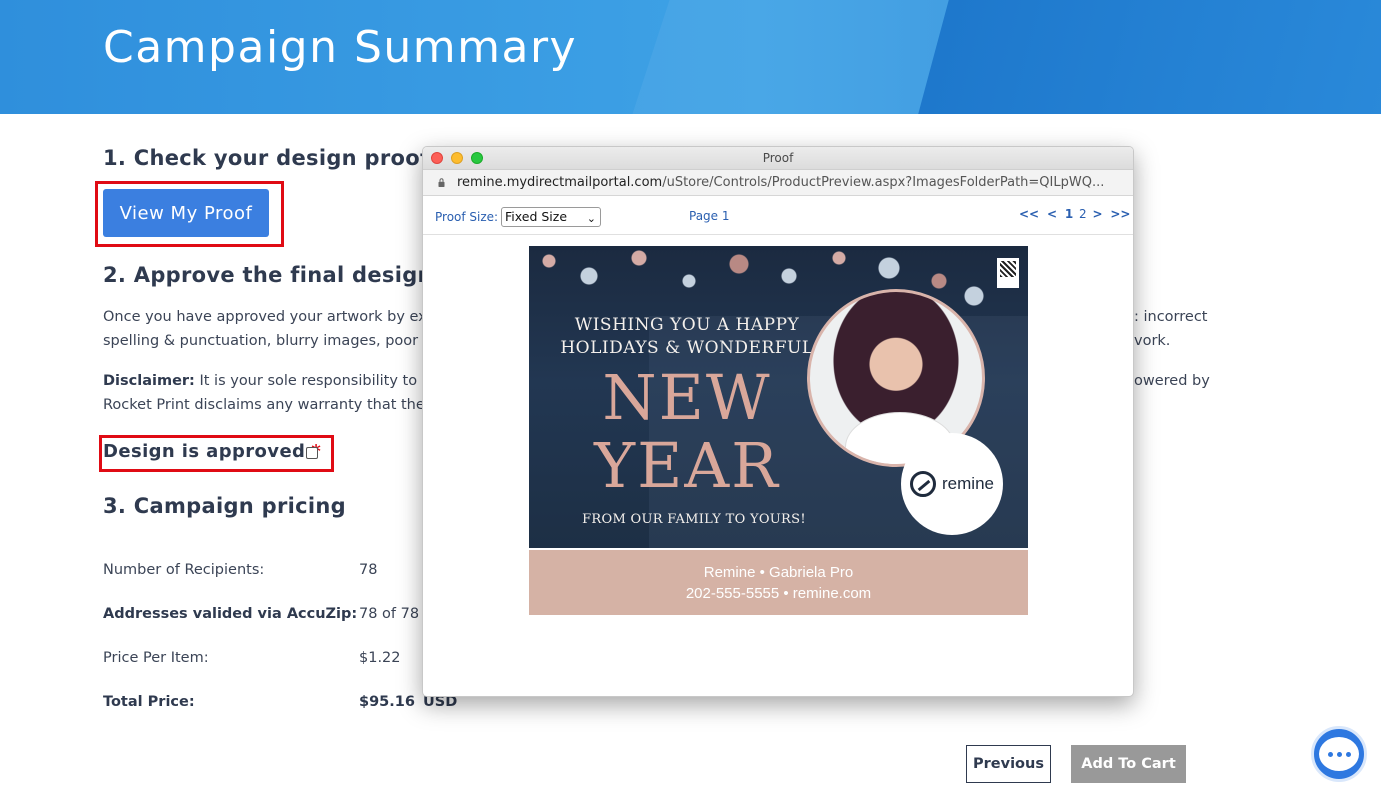  What do you see at coordinates (312, 453) in the screenshot?
I see `design-approved-checkbox` at bounding box center [312, 453].